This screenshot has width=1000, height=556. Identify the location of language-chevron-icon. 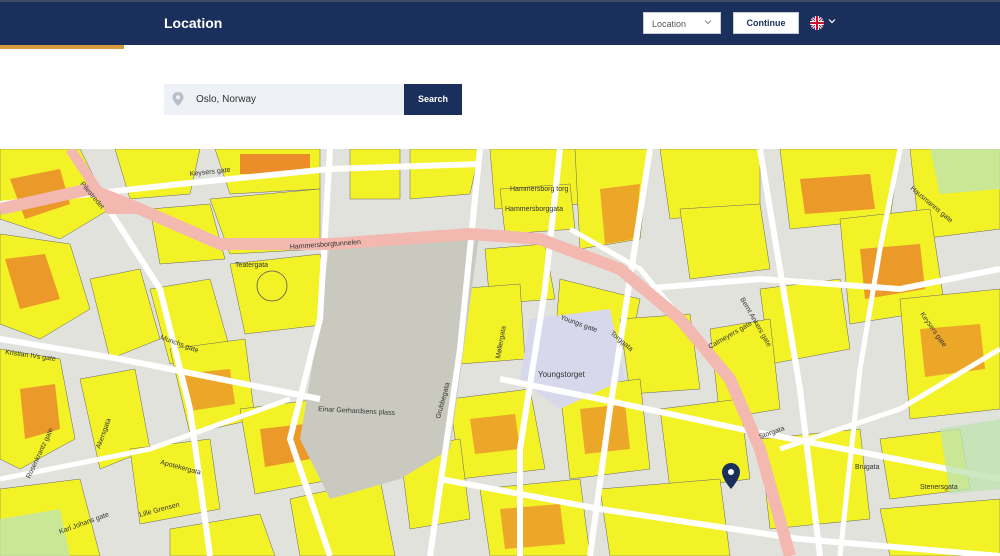
(832, 21).